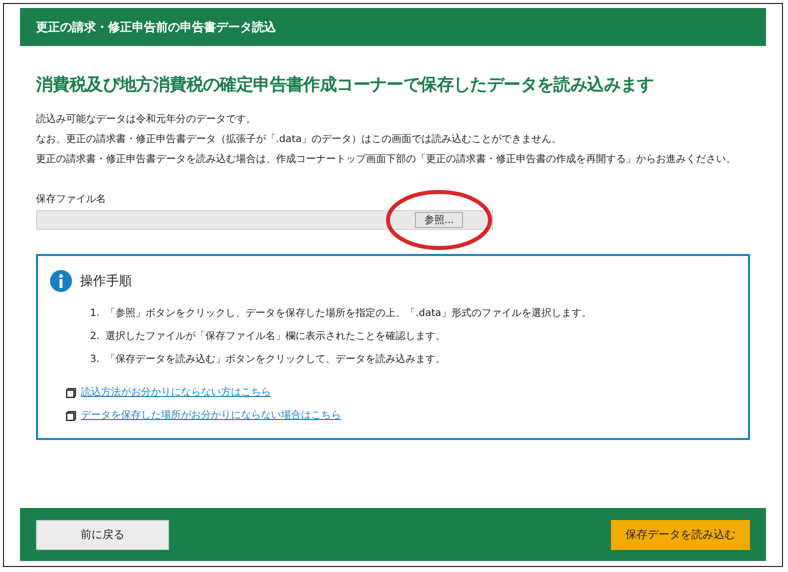 Image resolution: width=788 pixels, height=572 pixels. What do you see at coordinates (71, 199) in the screenshot?
I see `field-label: 保存ファイル名` at bounding box center [71, 199].